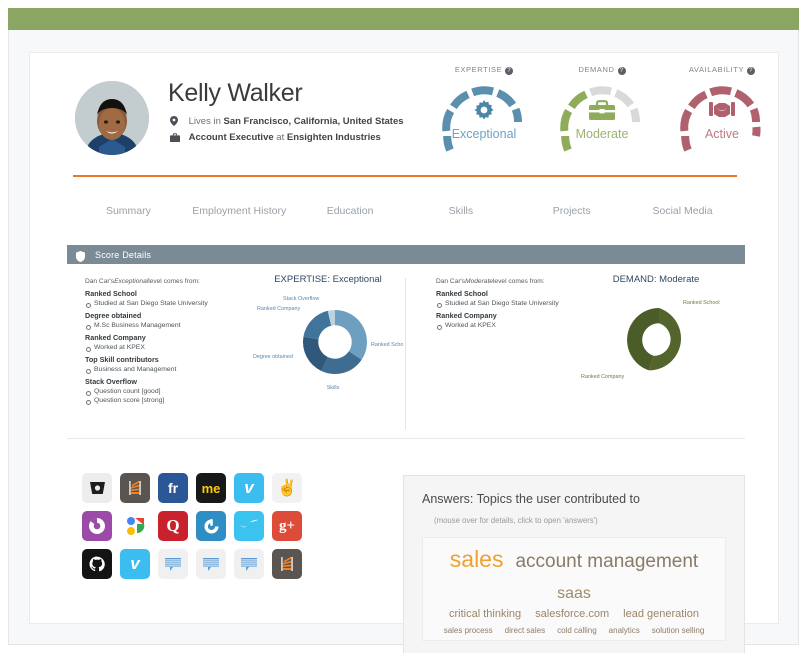 The image size is (807, 653). Describe the element at coordinates (178, 122) in the screenshot. I see `location-pin-icon` at that location.